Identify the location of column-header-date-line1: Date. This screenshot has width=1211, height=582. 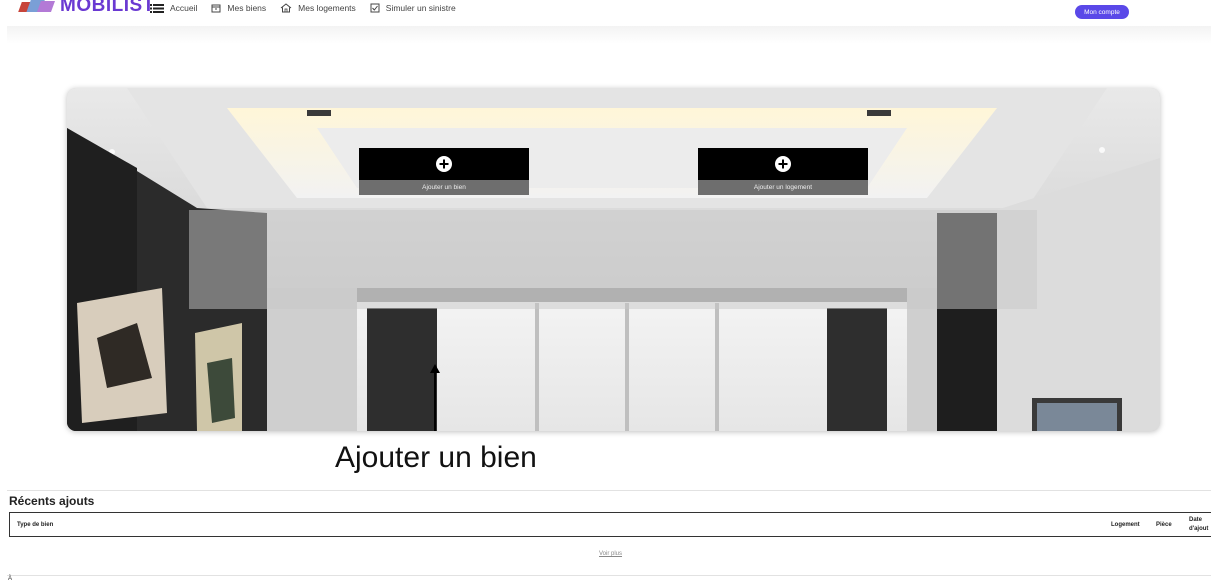
(1196, 519).